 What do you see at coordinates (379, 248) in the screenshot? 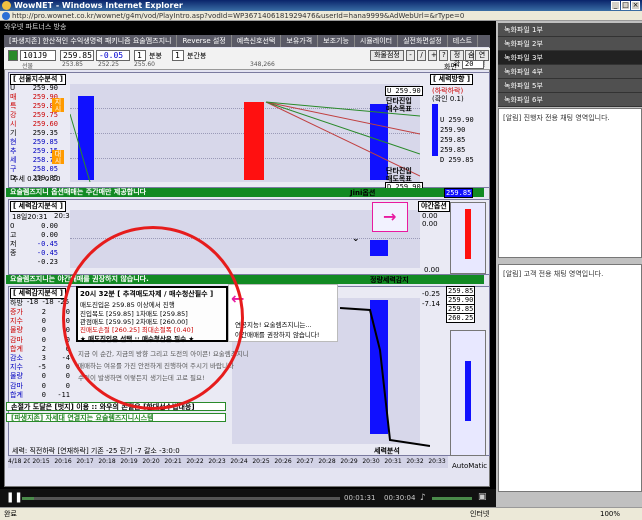
I see `mid-sell-bar` at bounding box center [379, 248].